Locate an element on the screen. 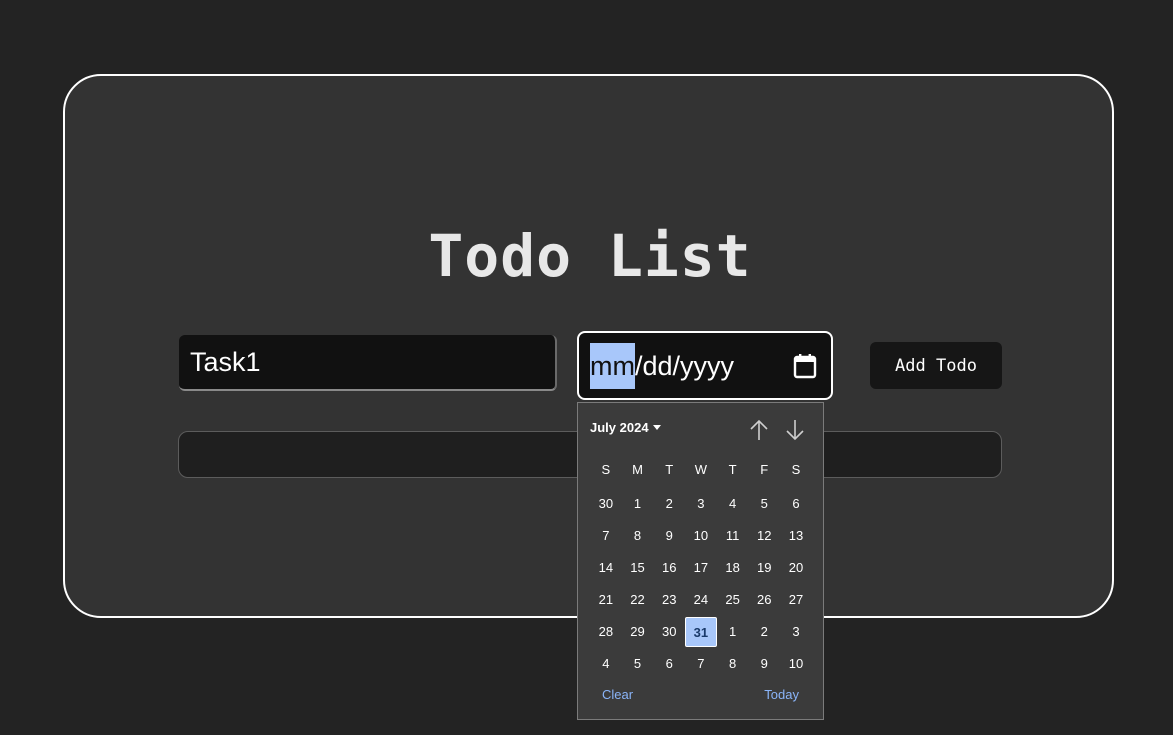  calendar-day: 23 is located at coordinates (669, 600).